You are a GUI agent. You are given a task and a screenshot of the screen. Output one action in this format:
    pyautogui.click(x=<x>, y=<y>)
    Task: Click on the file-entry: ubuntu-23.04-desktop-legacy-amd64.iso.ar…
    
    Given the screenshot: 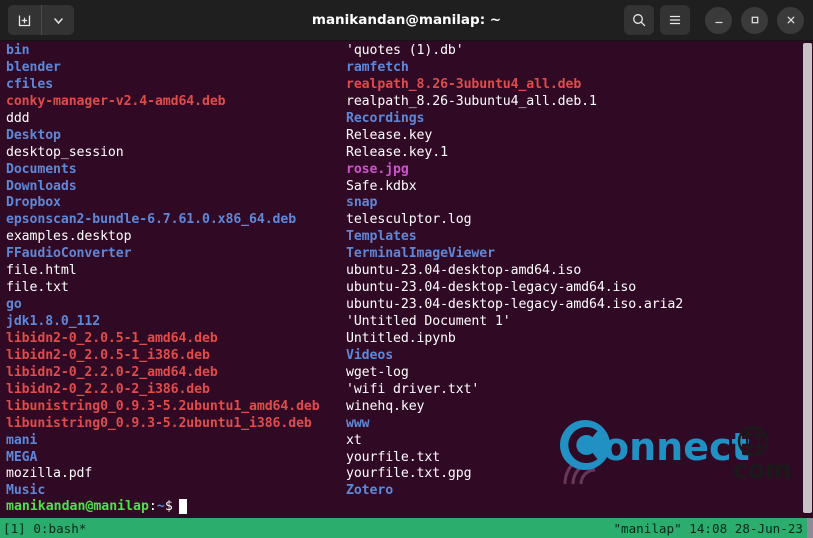 What is the action you would take?
    pyautogui.click(x=515, y=305)
    